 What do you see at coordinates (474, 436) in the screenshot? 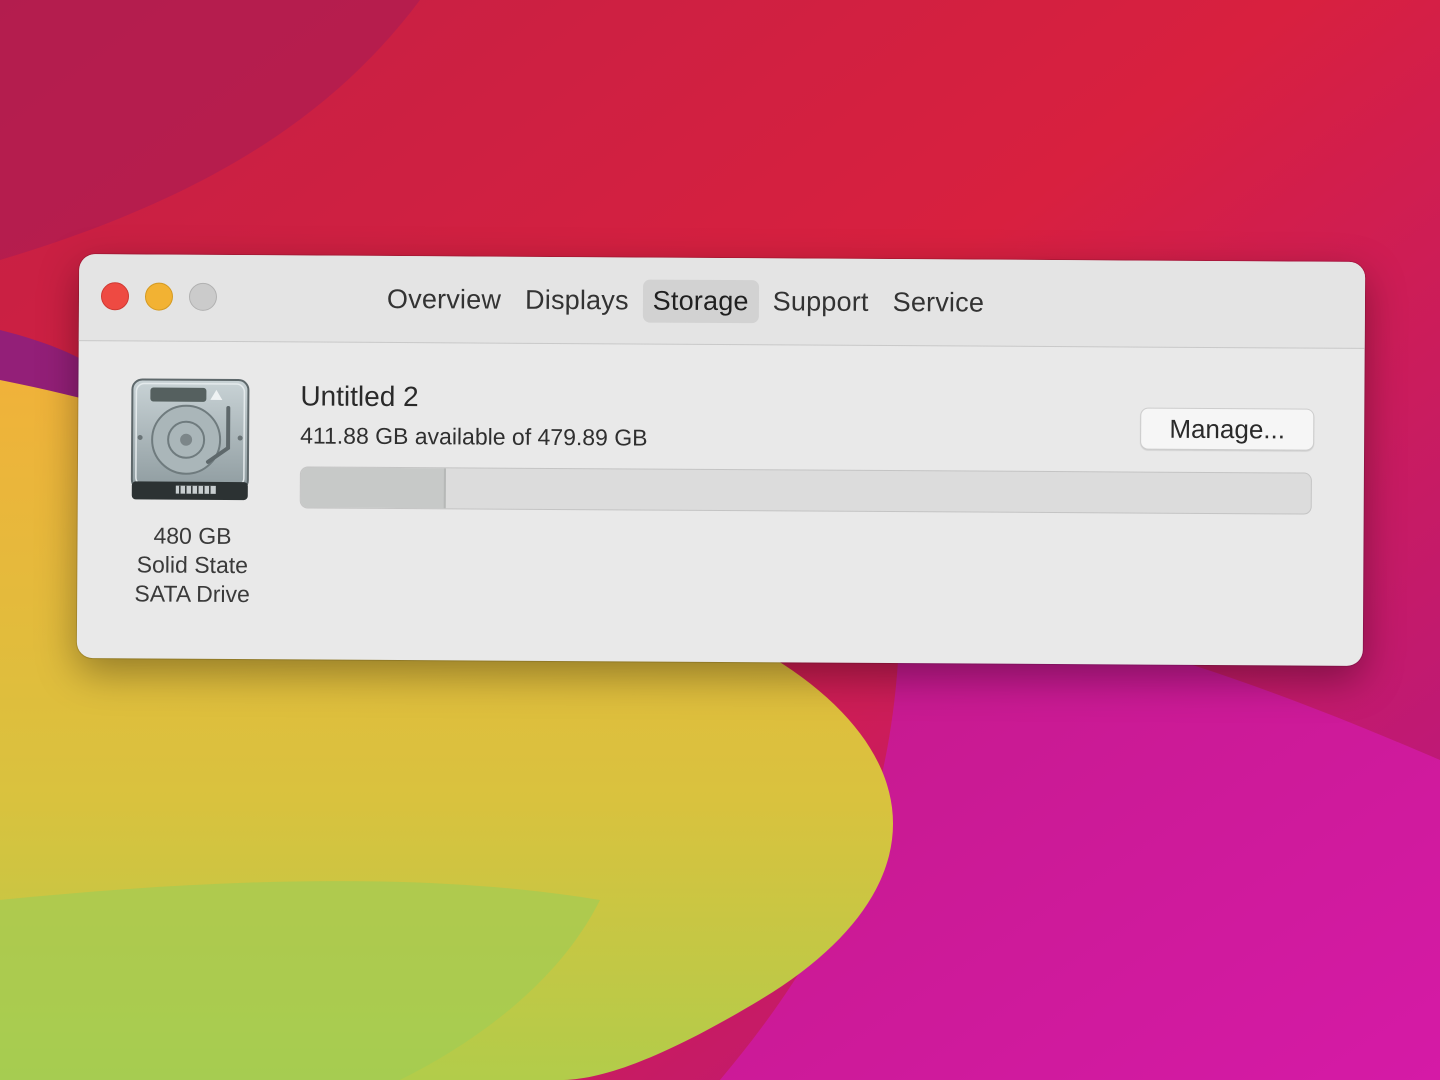
I see `volume-availability: 411.88 GB available of 479.89 GB` at bounding box center [474, 436].